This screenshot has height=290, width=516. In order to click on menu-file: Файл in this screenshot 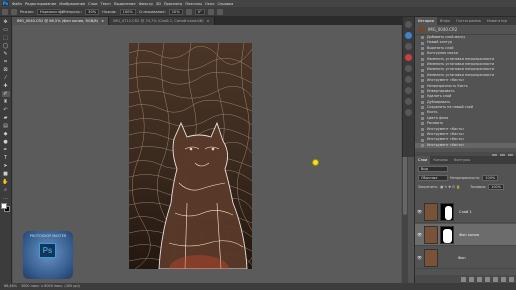, I will do `click(17, 4)`.